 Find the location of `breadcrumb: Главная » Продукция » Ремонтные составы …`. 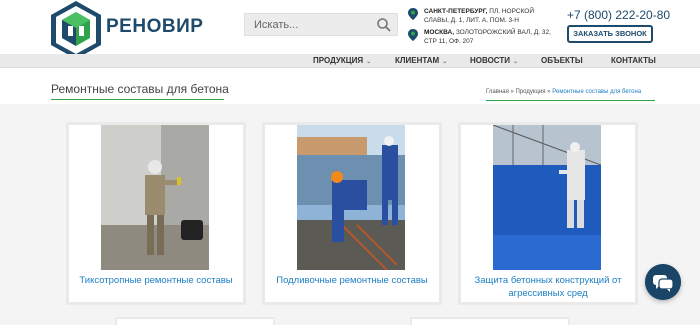

breadcrumb: Главная » Продукция » Ремонтные составы … is located at coordinates (563, 92).